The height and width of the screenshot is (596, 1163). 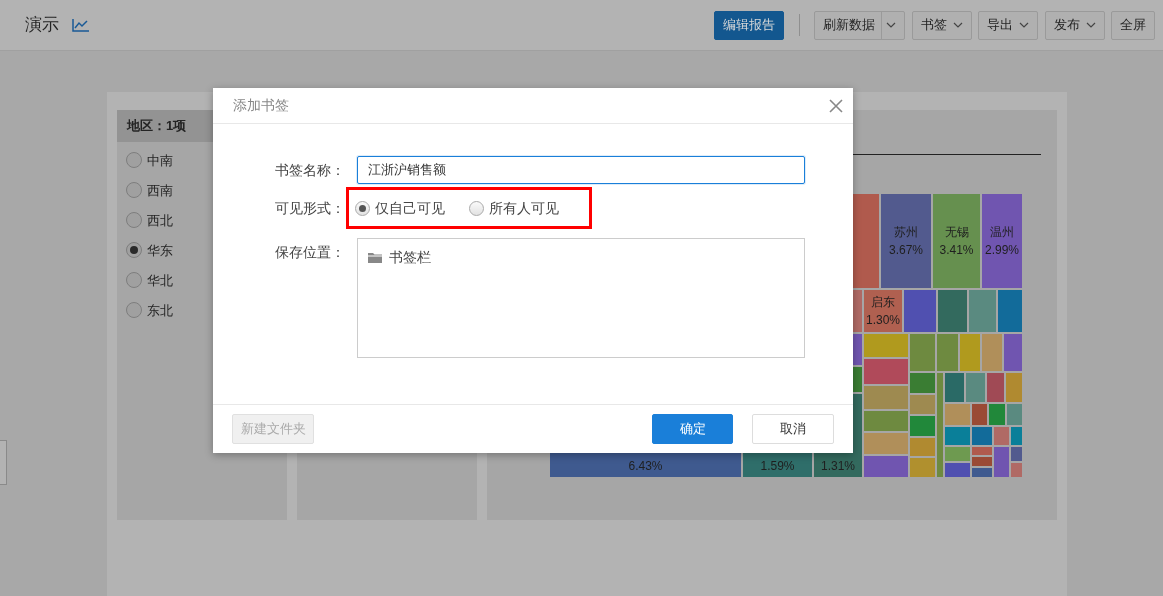 I want to click on close-button, so click(x=836, y=105).